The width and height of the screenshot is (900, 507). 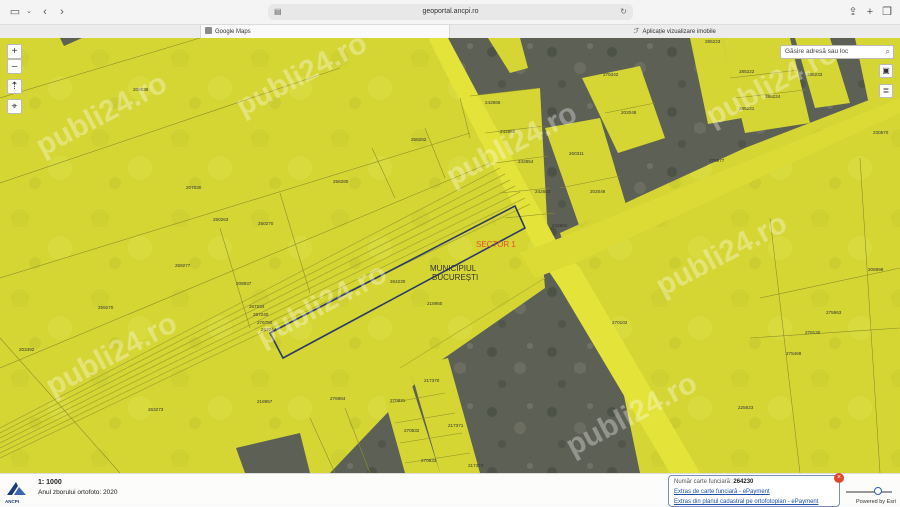 I want to click on parcel-number-label: 285221, so click(x=747, y=108).